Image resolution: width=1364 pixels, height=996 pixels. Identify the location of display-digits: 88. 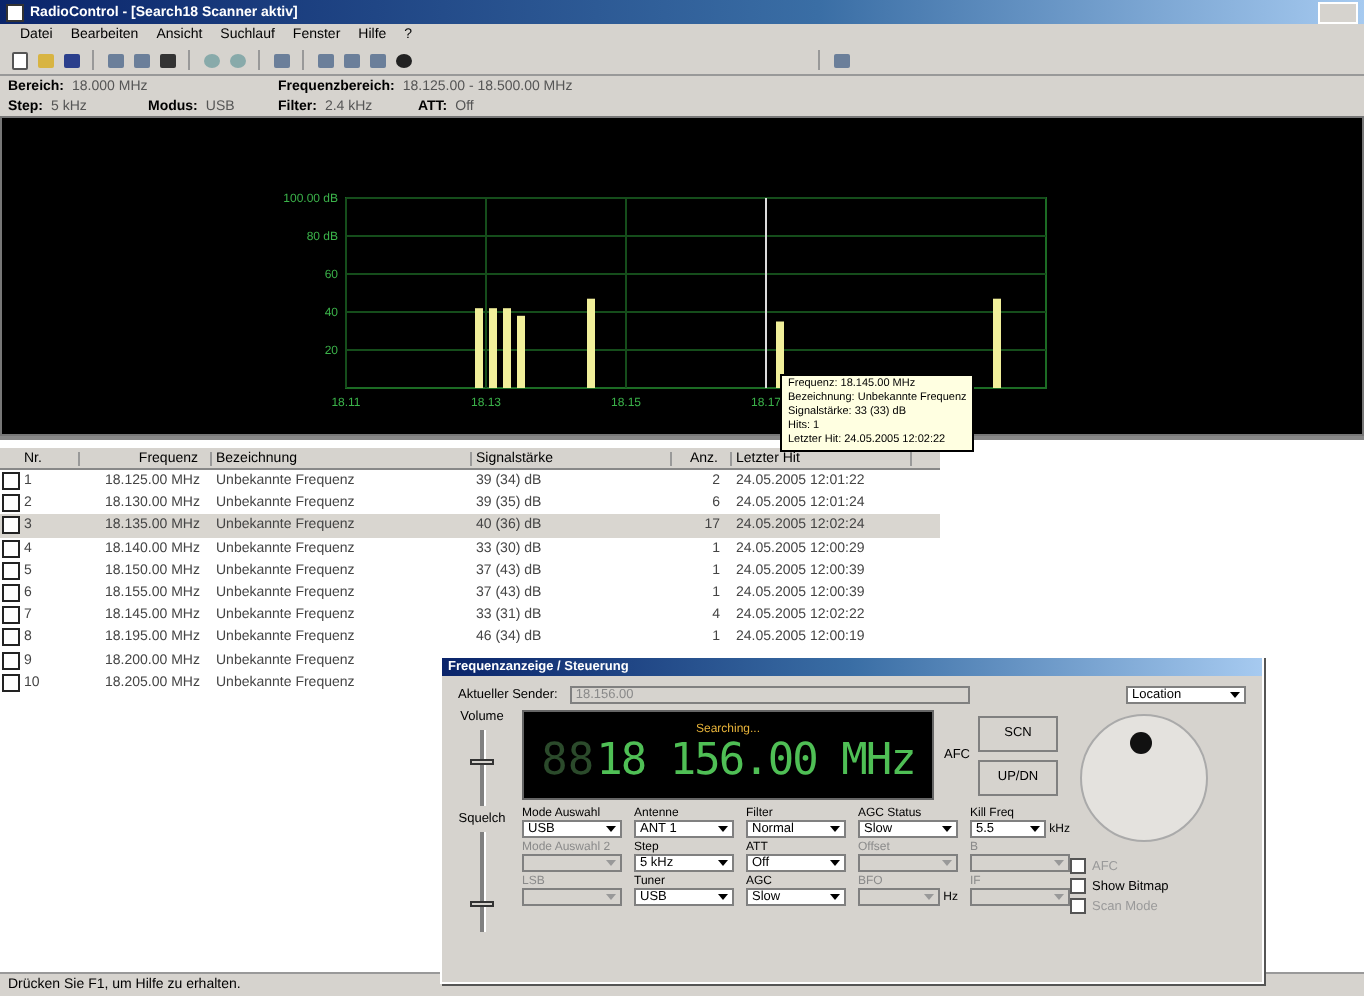
(568, 761).